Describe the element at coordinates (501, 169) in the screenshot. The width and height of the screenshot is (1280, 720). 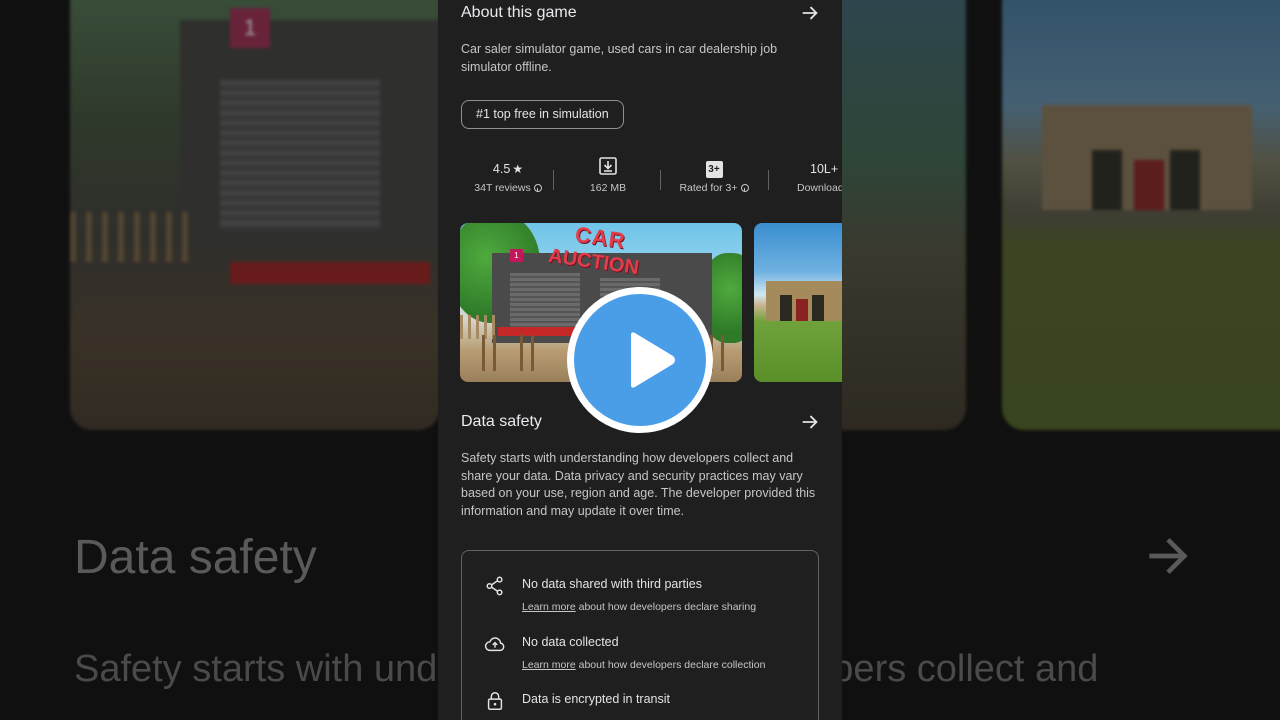
I see `rating-value: 4.5` at that location.